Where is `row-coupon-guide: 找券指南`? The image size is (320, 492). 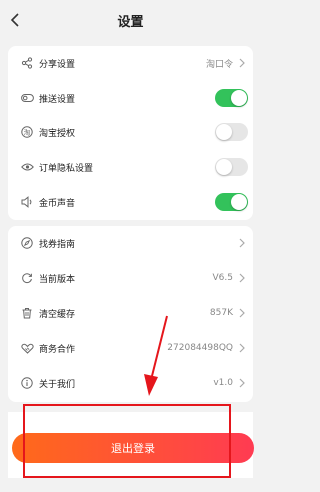 row-coupon-guide: 找券指南 is located at coordinates (130, 243).